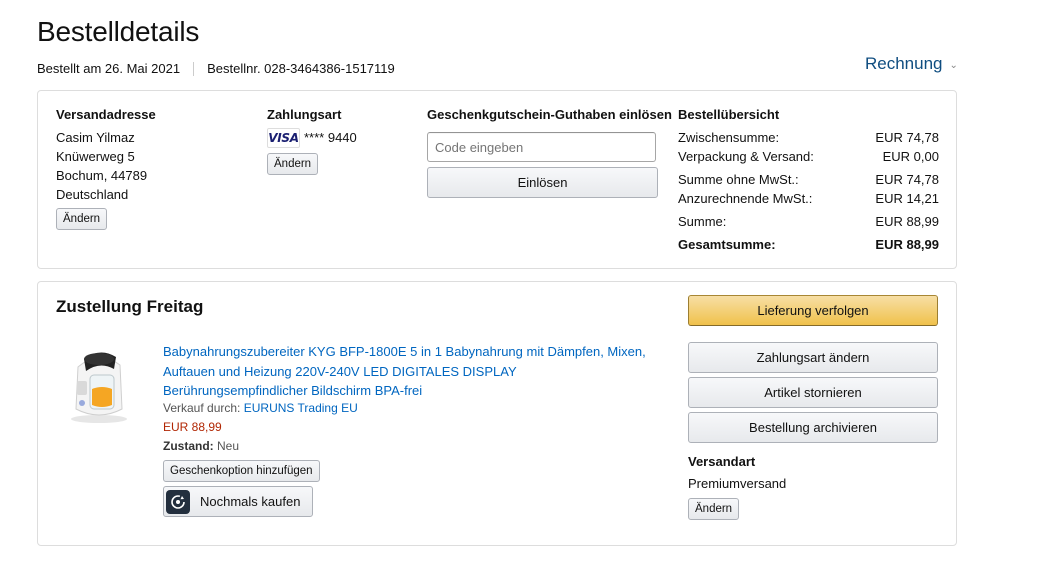 This screenshot has width=1059, height=569. I want to click on chevron-down-icon: ⌄, so click(953, 65).